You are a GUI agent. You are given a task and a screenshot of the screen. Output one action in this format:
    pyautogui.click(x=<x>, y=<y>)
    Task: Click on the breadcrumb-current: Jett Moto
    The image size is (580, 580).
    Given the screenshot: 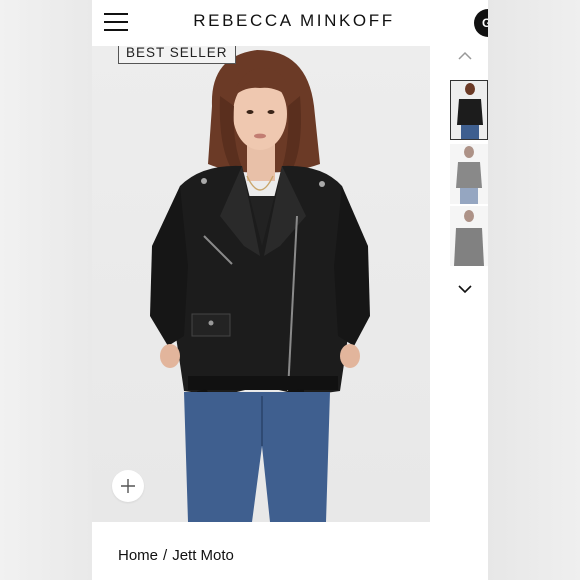 What is the action you would take?
    pyautogui.click(x=203, y=555)
    